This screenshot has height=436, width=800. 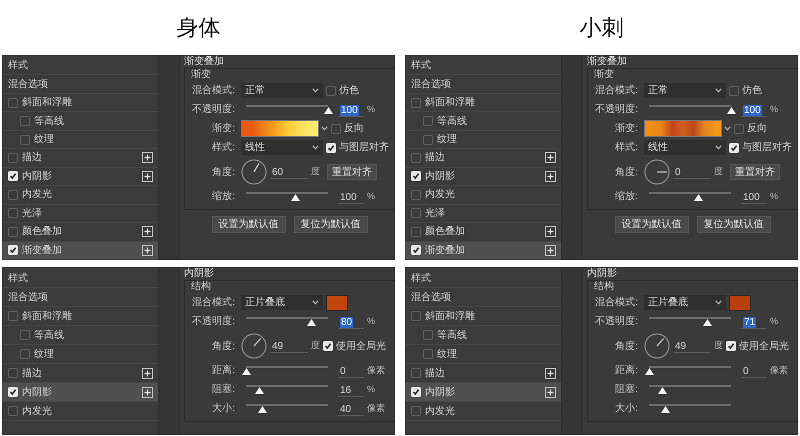 I want to click on value-field: 80, so click(x=351, y=321).